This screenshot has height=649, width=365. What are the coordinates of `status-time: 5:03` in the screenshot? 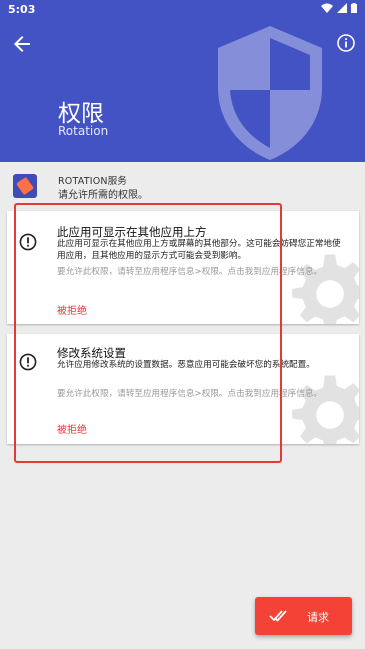 It's located at (22, 9).